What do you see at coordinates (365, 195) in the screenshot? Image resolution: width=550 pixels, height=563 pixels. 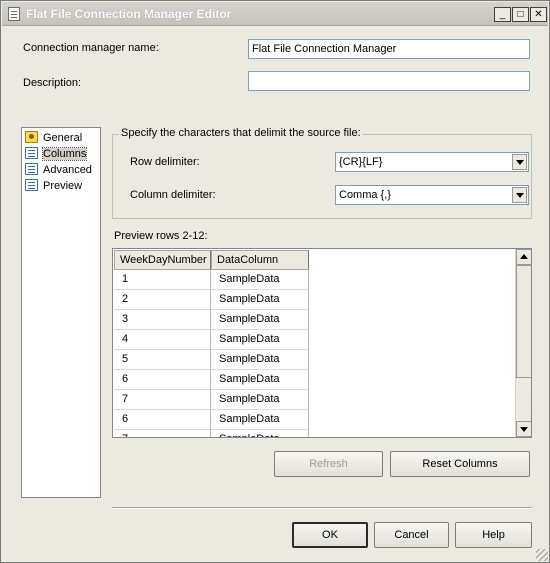 I see `column-delimiter-value: Comma {,}` at bounding box center [365, 195].